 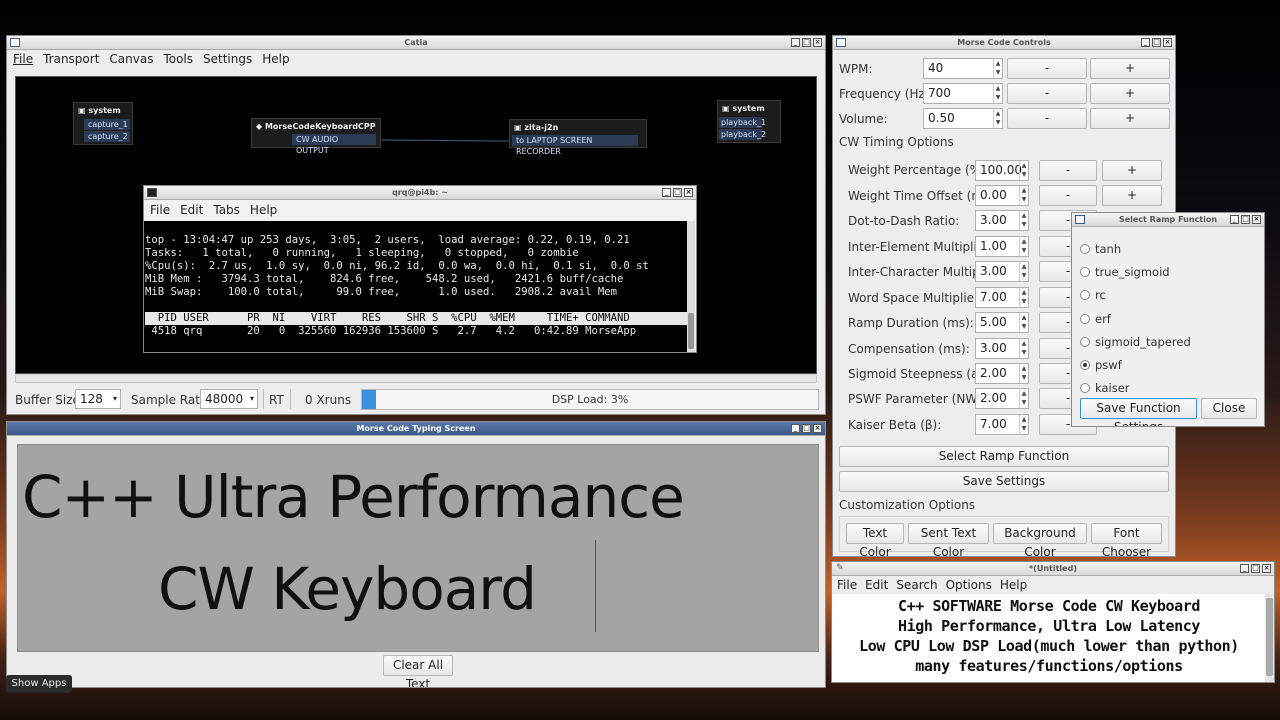 I want to click on ramp-option-erf: erf, so click(x=1135, y=318).